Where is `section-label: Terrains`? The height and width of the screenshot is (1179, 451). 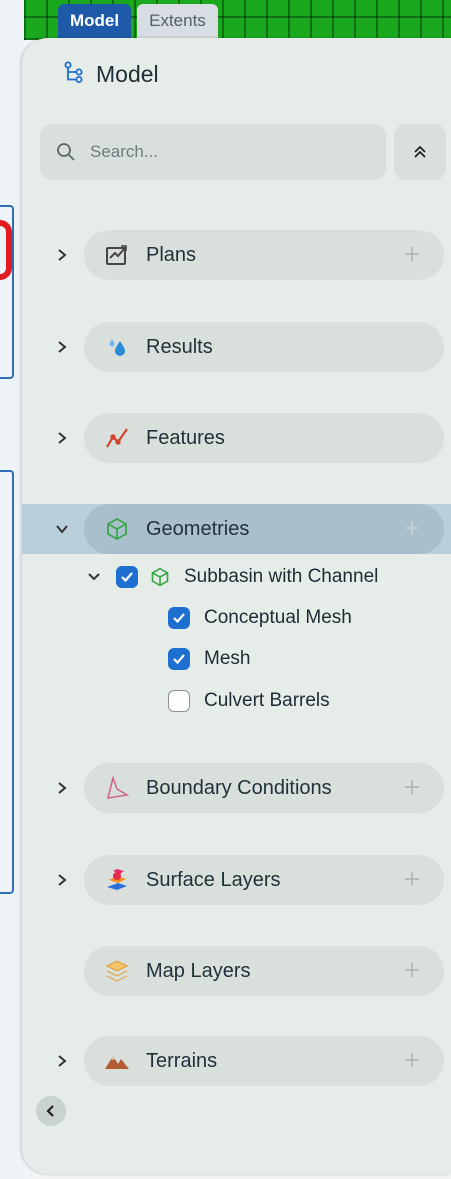
section-label: Terrains is located at coordinates (182, 1060).